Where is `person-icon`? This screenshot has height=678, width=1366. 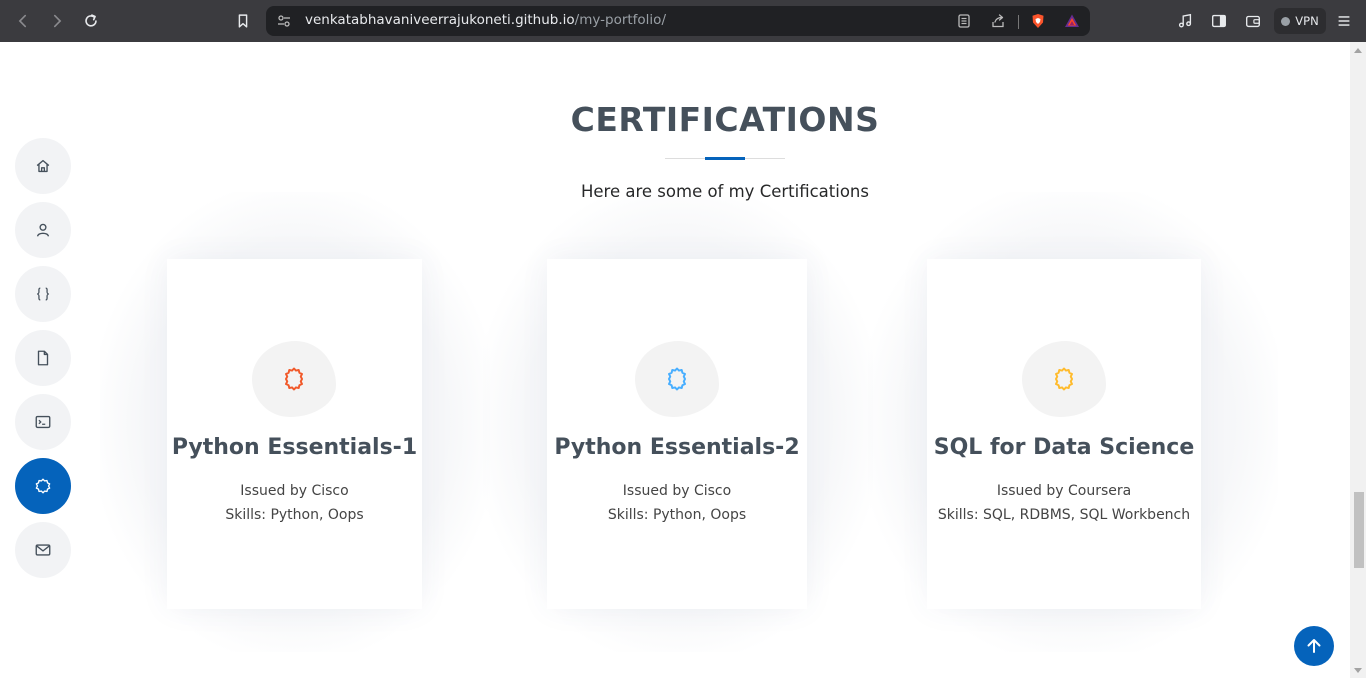
person-icon is located at coordinates (43, 230).